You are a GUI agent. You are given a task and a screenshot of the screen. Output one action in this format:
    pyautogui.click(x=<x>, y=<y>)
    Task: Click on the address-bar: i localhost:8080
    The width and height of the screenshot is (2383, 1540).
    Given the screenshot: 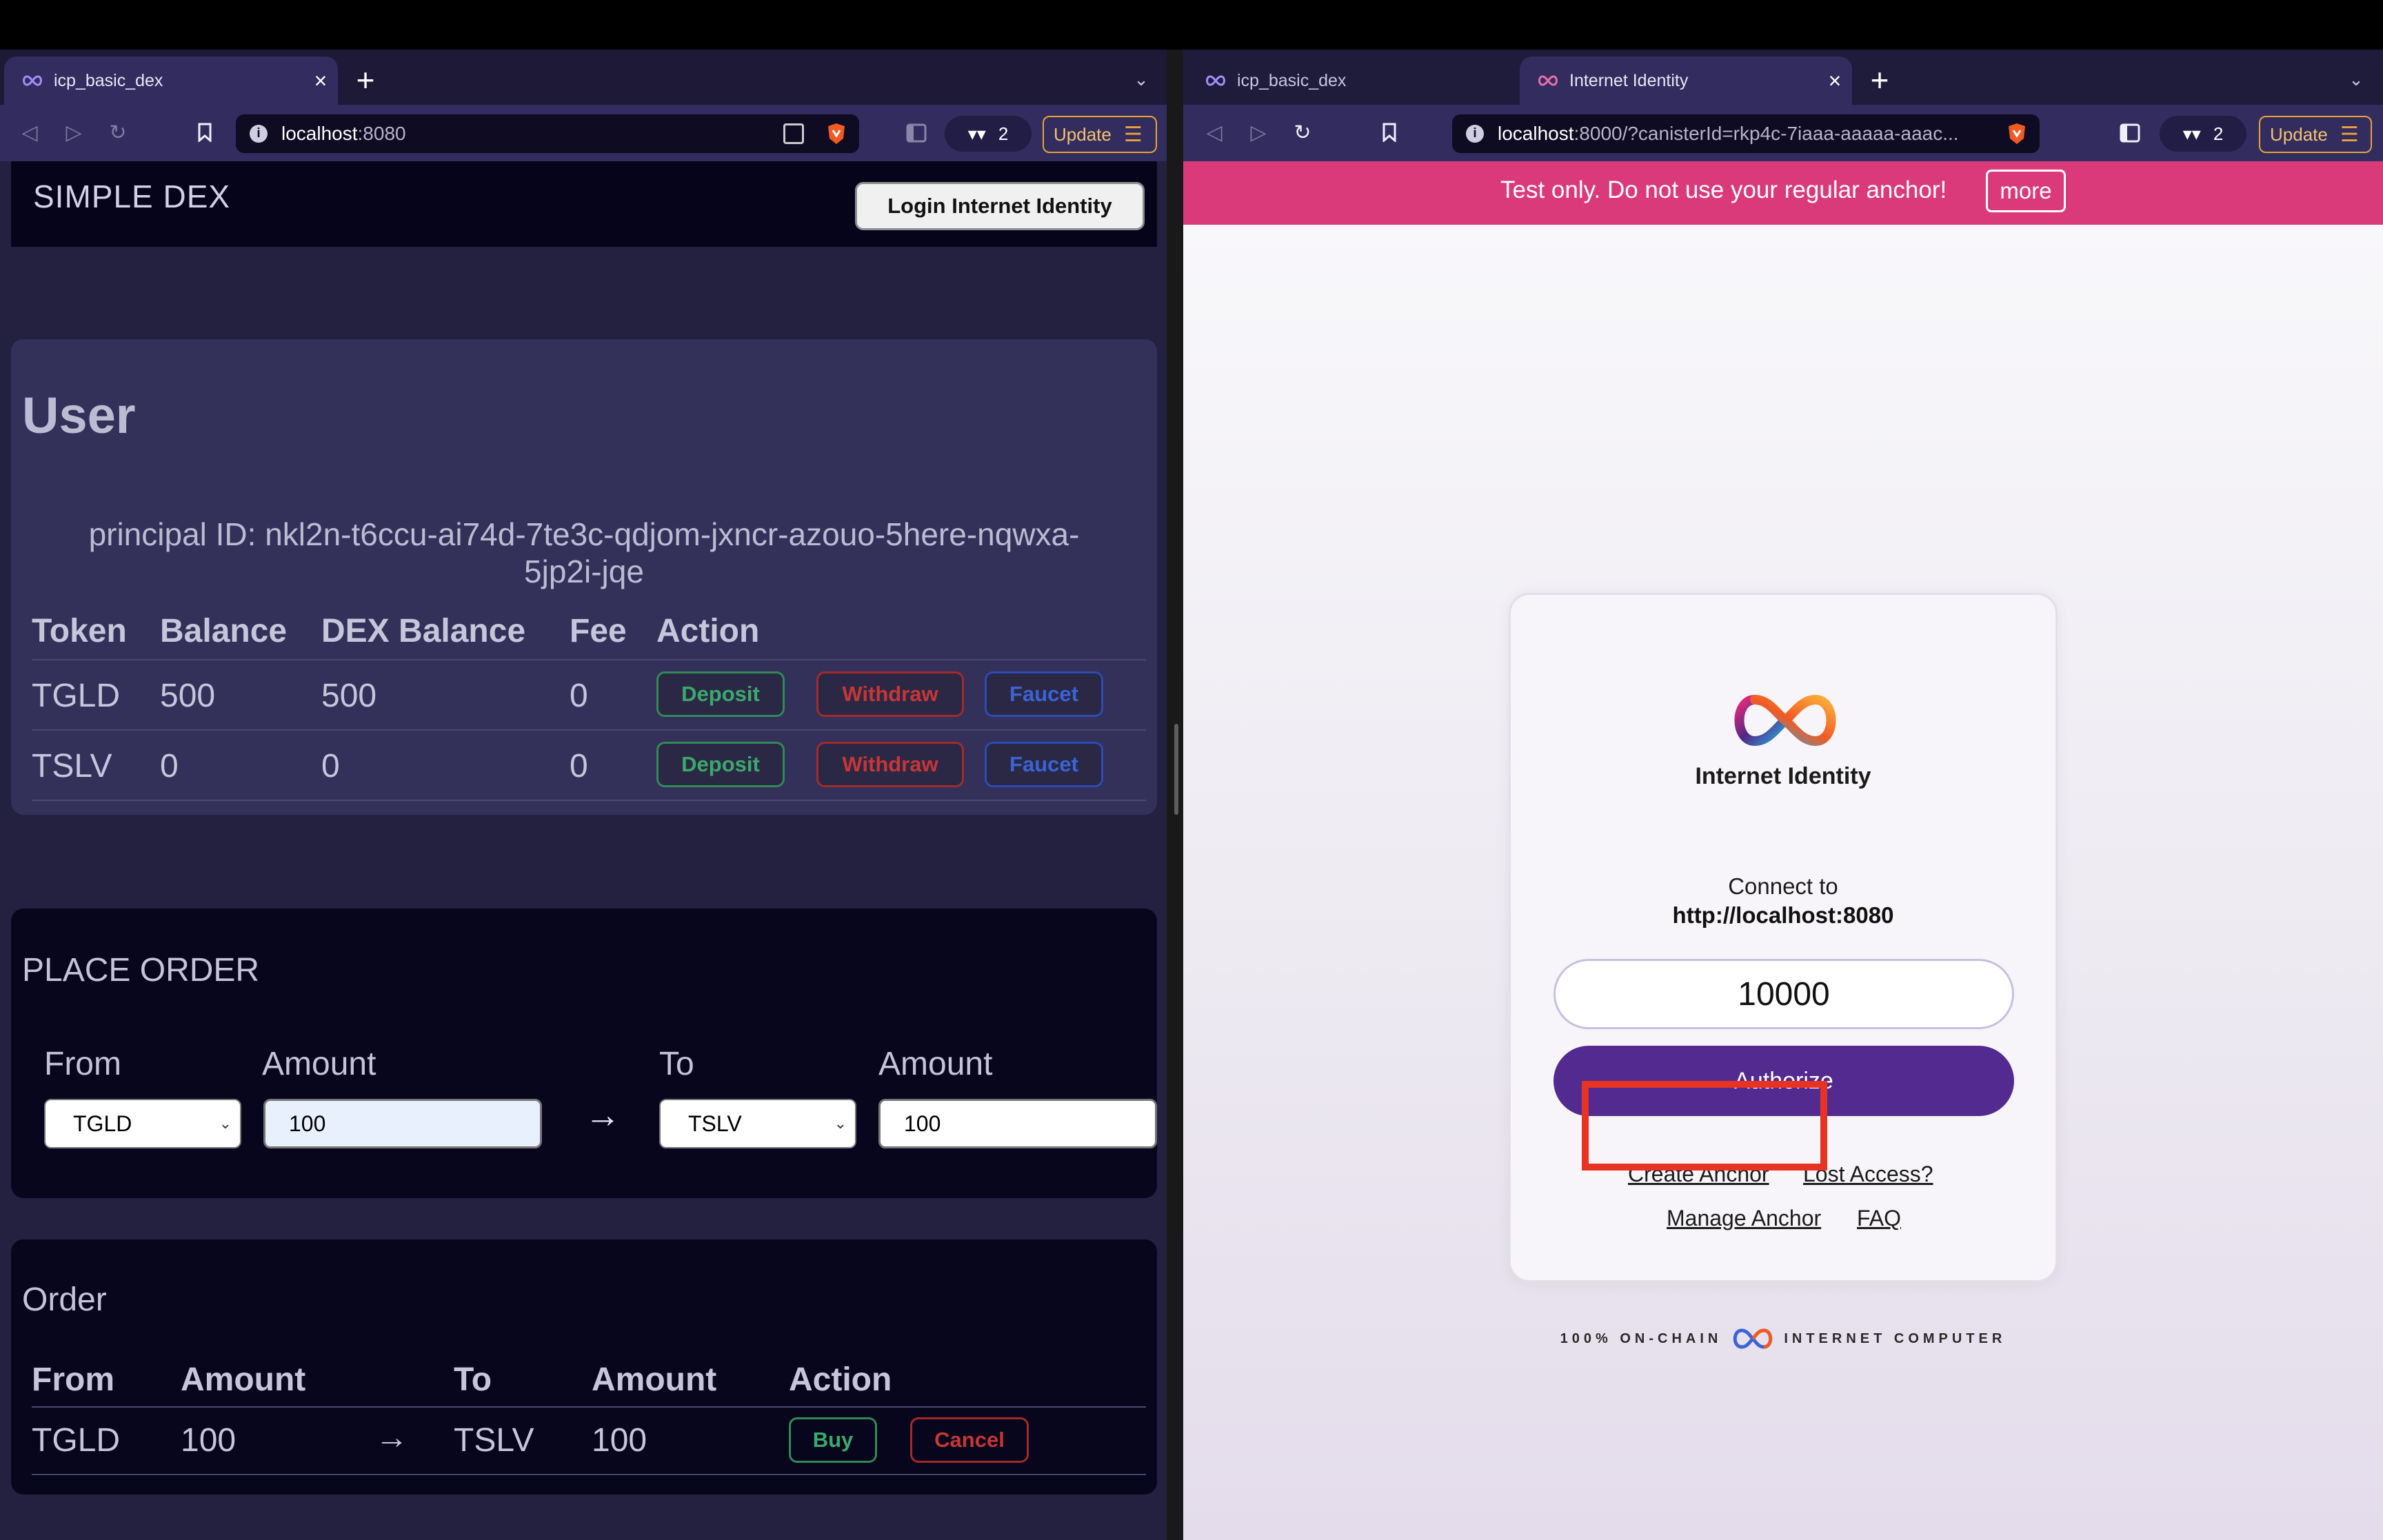 What is the action you would take?
    pyautogui.click(x=547, y=134)
    